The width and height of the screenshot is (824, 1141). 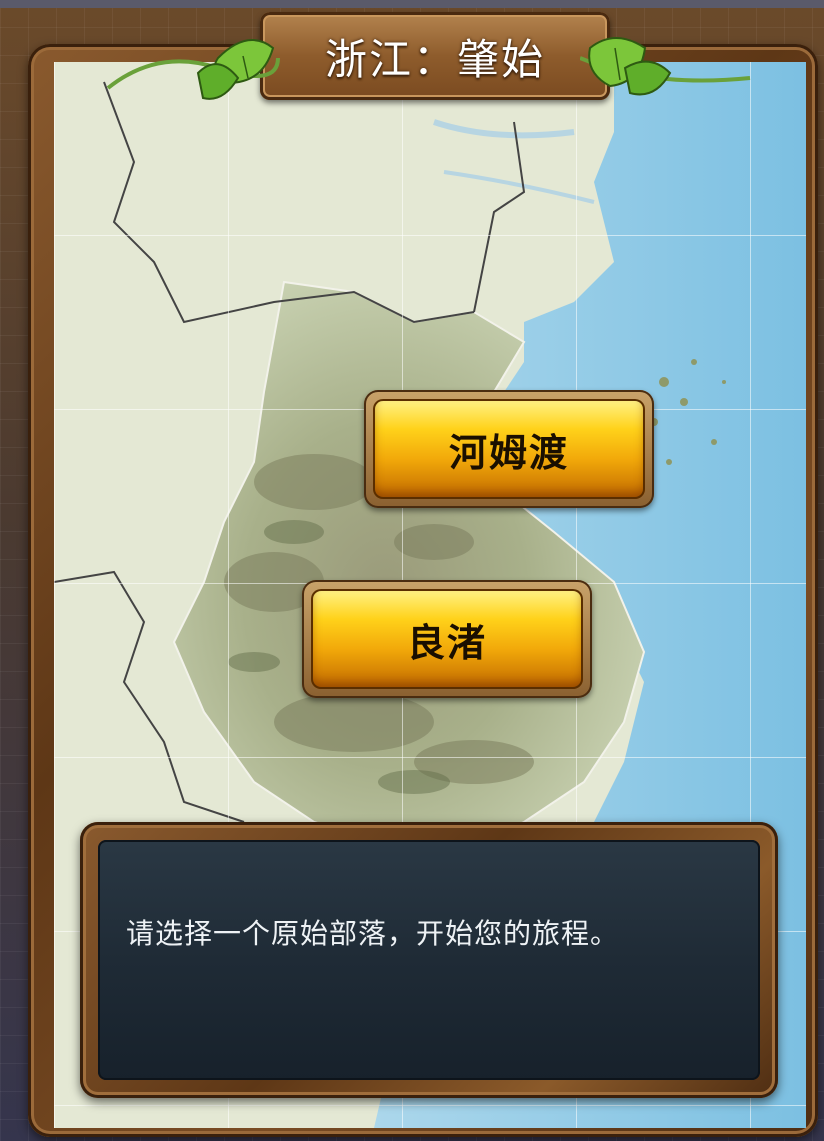 I want to click on tribe-button-face: 良渚, so click(x=447, y=639).